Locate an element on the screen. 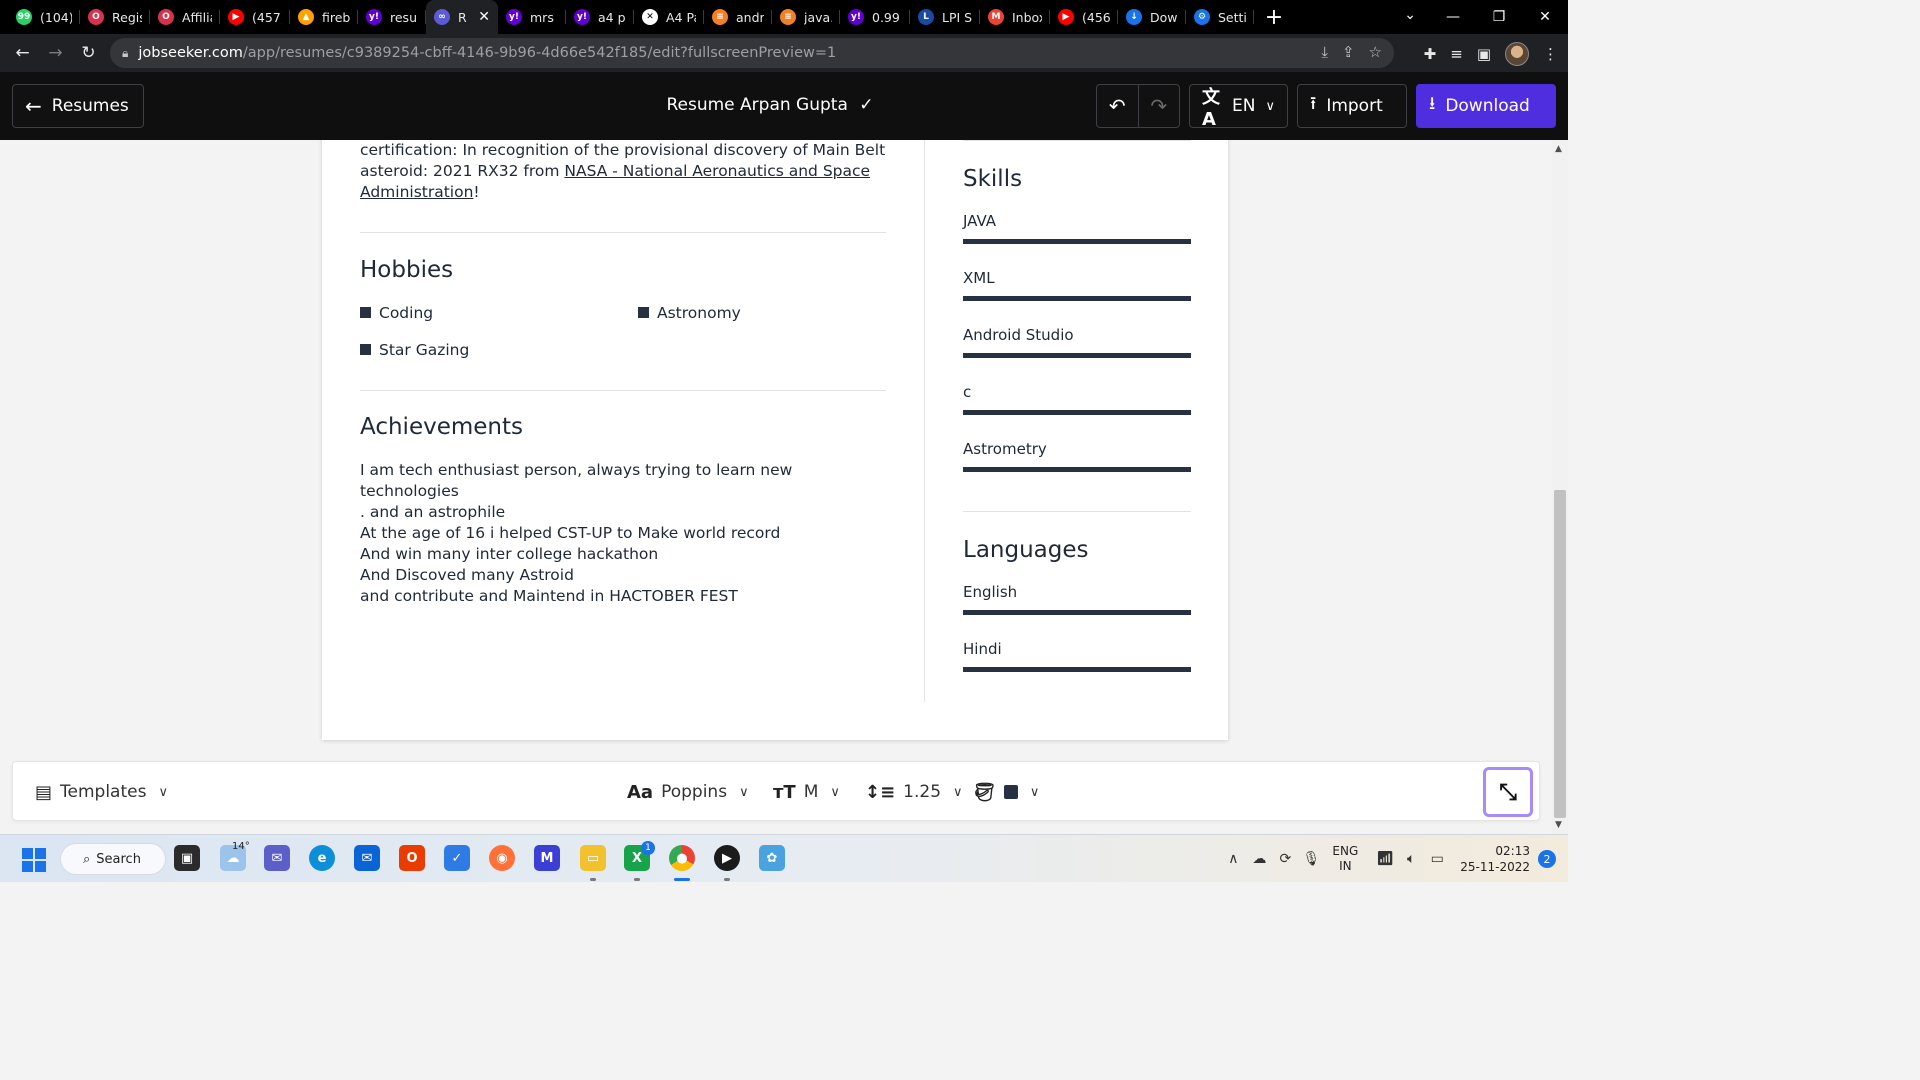  browser-tab: y! mrs n is located at coordinates (532, 17).